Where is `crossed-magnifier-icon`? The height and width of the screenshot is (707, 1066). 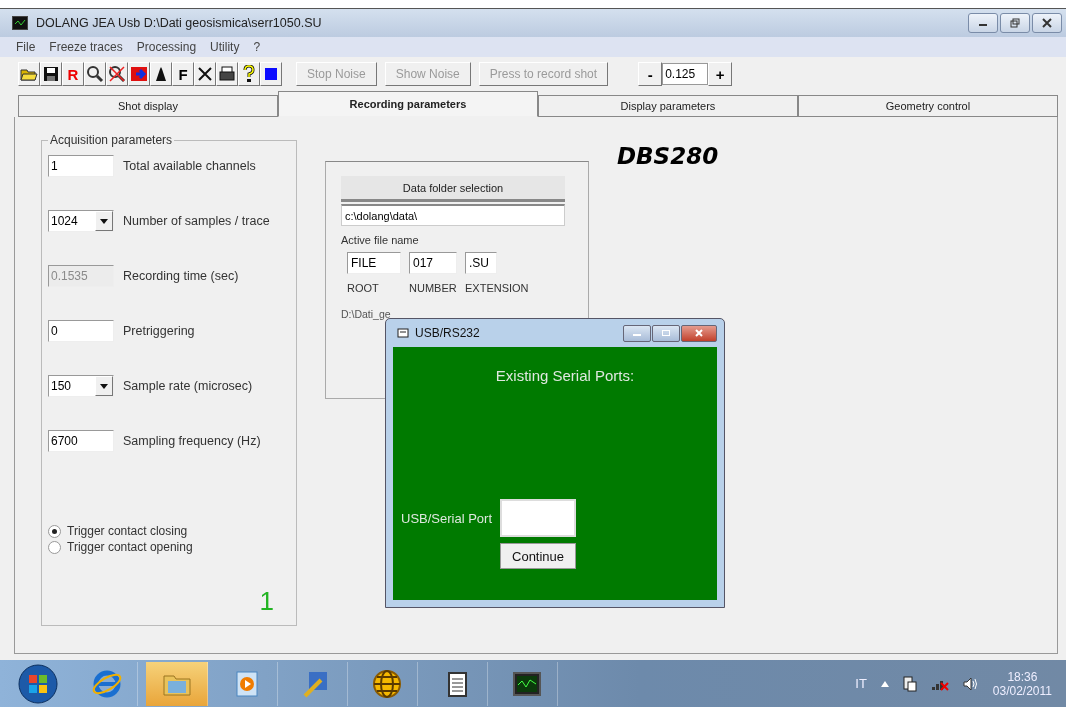 crossed-magnifier-icon is located at coordinates (117, 74).